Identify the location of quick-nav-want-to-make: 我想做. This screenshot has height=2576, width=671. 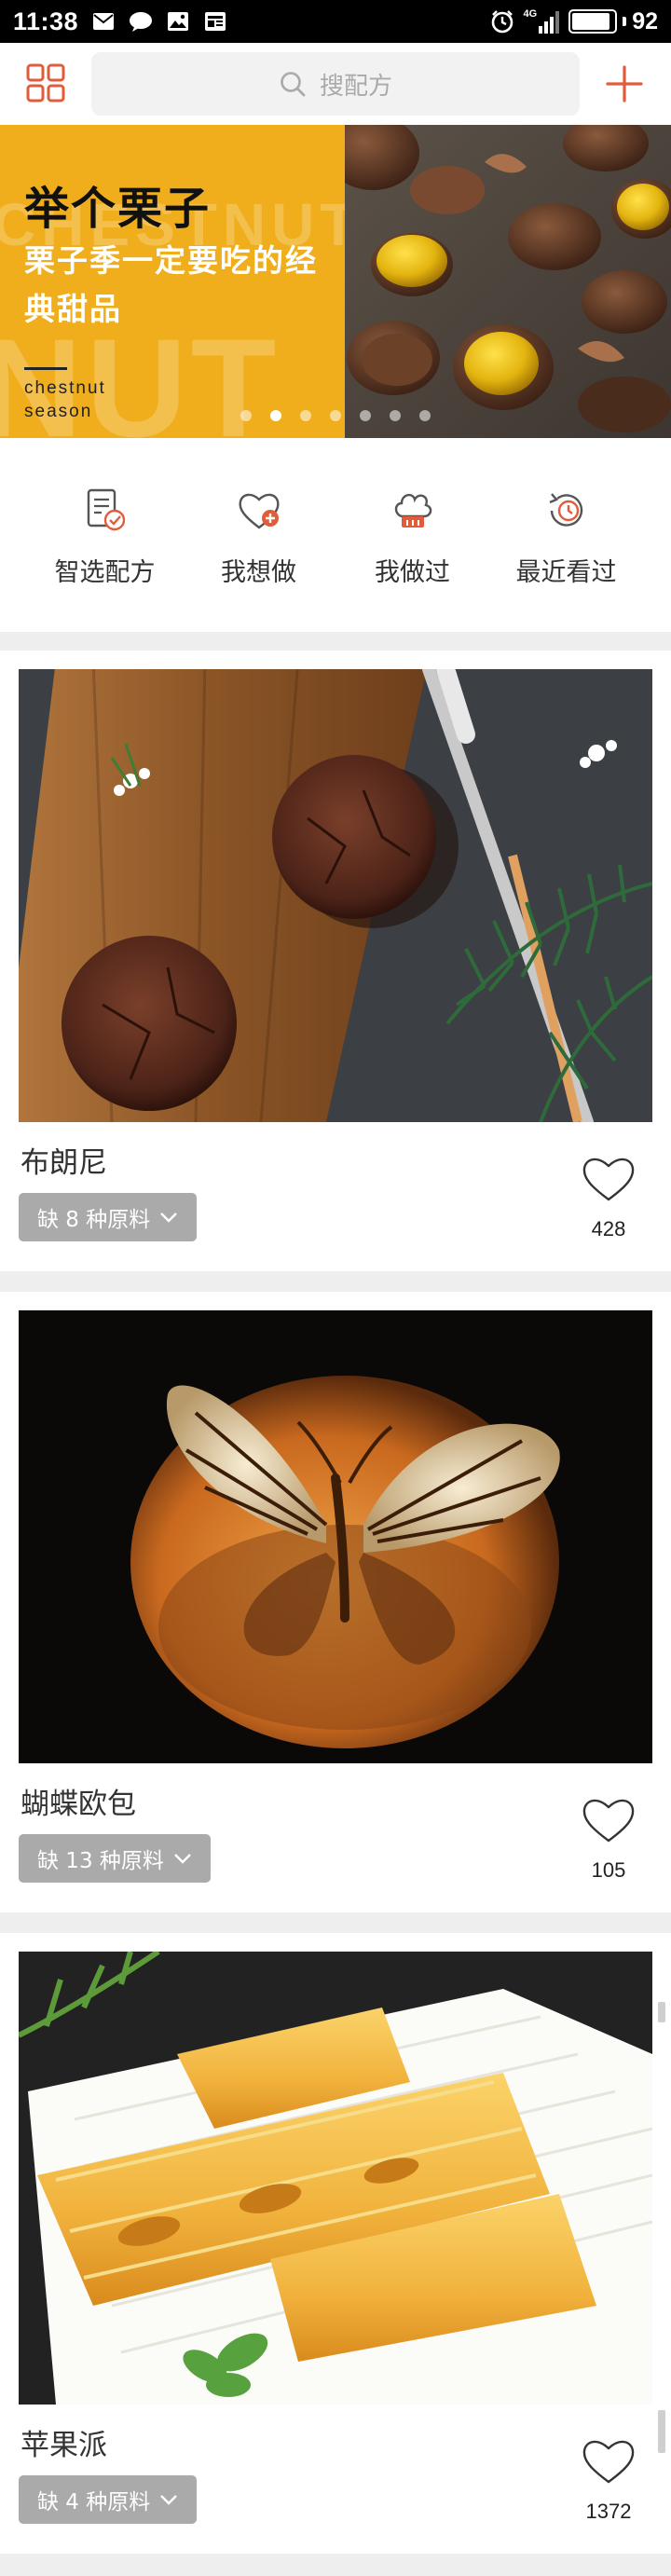
(259, 535).